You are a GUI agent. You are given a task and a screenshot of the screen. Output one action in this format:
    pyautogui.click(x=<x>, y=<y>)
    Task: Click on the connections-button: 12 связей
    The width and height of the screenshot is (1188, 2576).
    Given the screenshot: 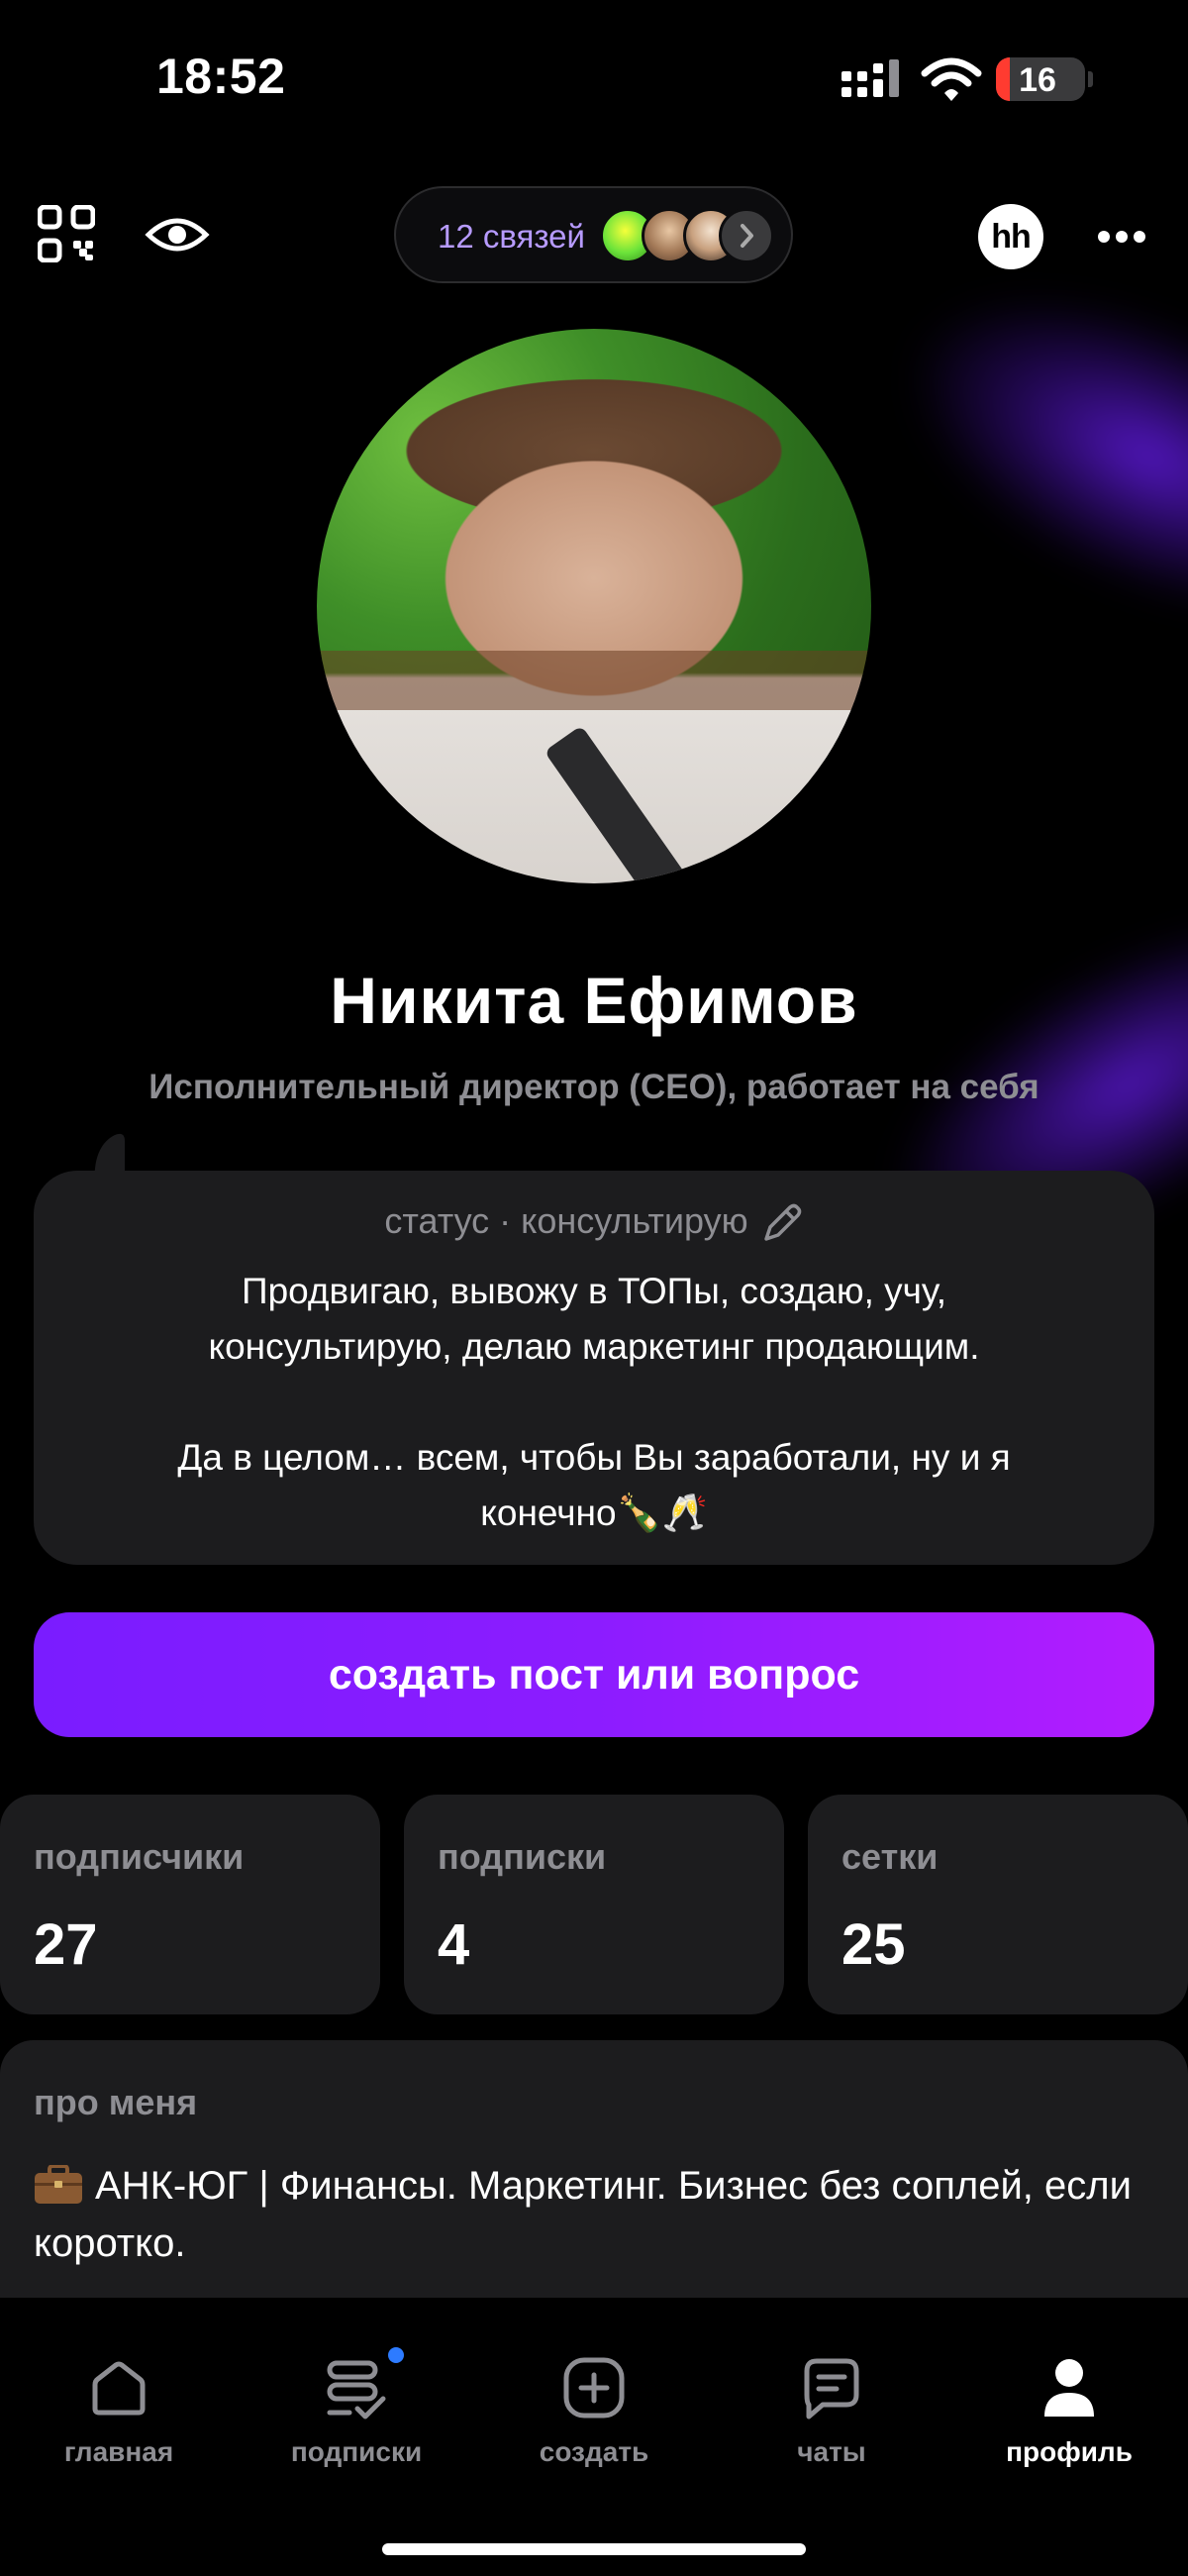 What is the action you would take?
    pyautogui.click(x=593, y=234)
    